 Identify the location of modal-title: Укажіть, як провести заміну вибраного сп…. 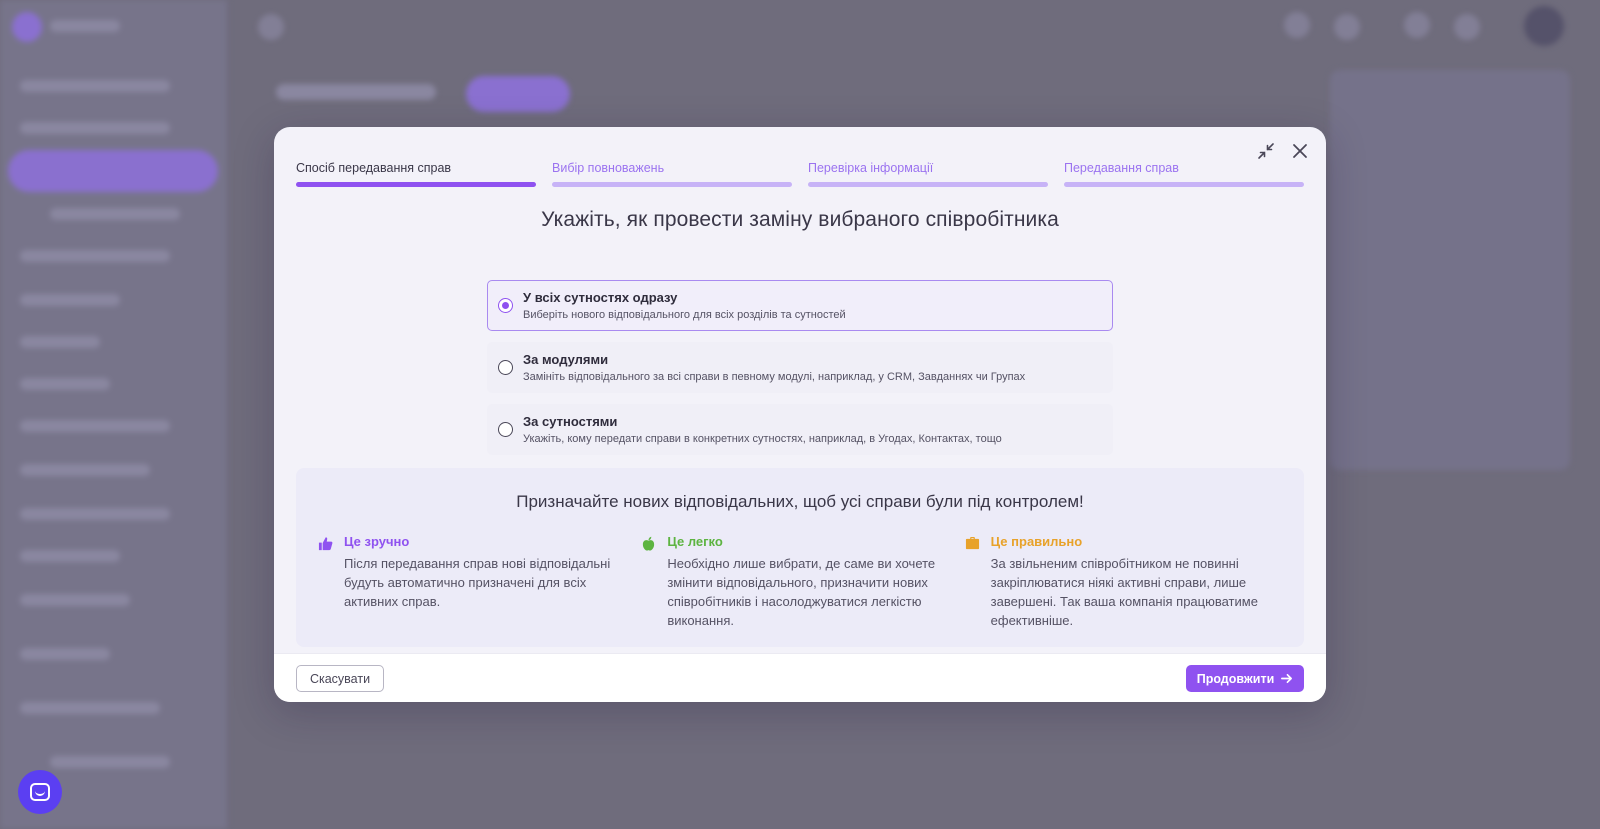
(800, 219).